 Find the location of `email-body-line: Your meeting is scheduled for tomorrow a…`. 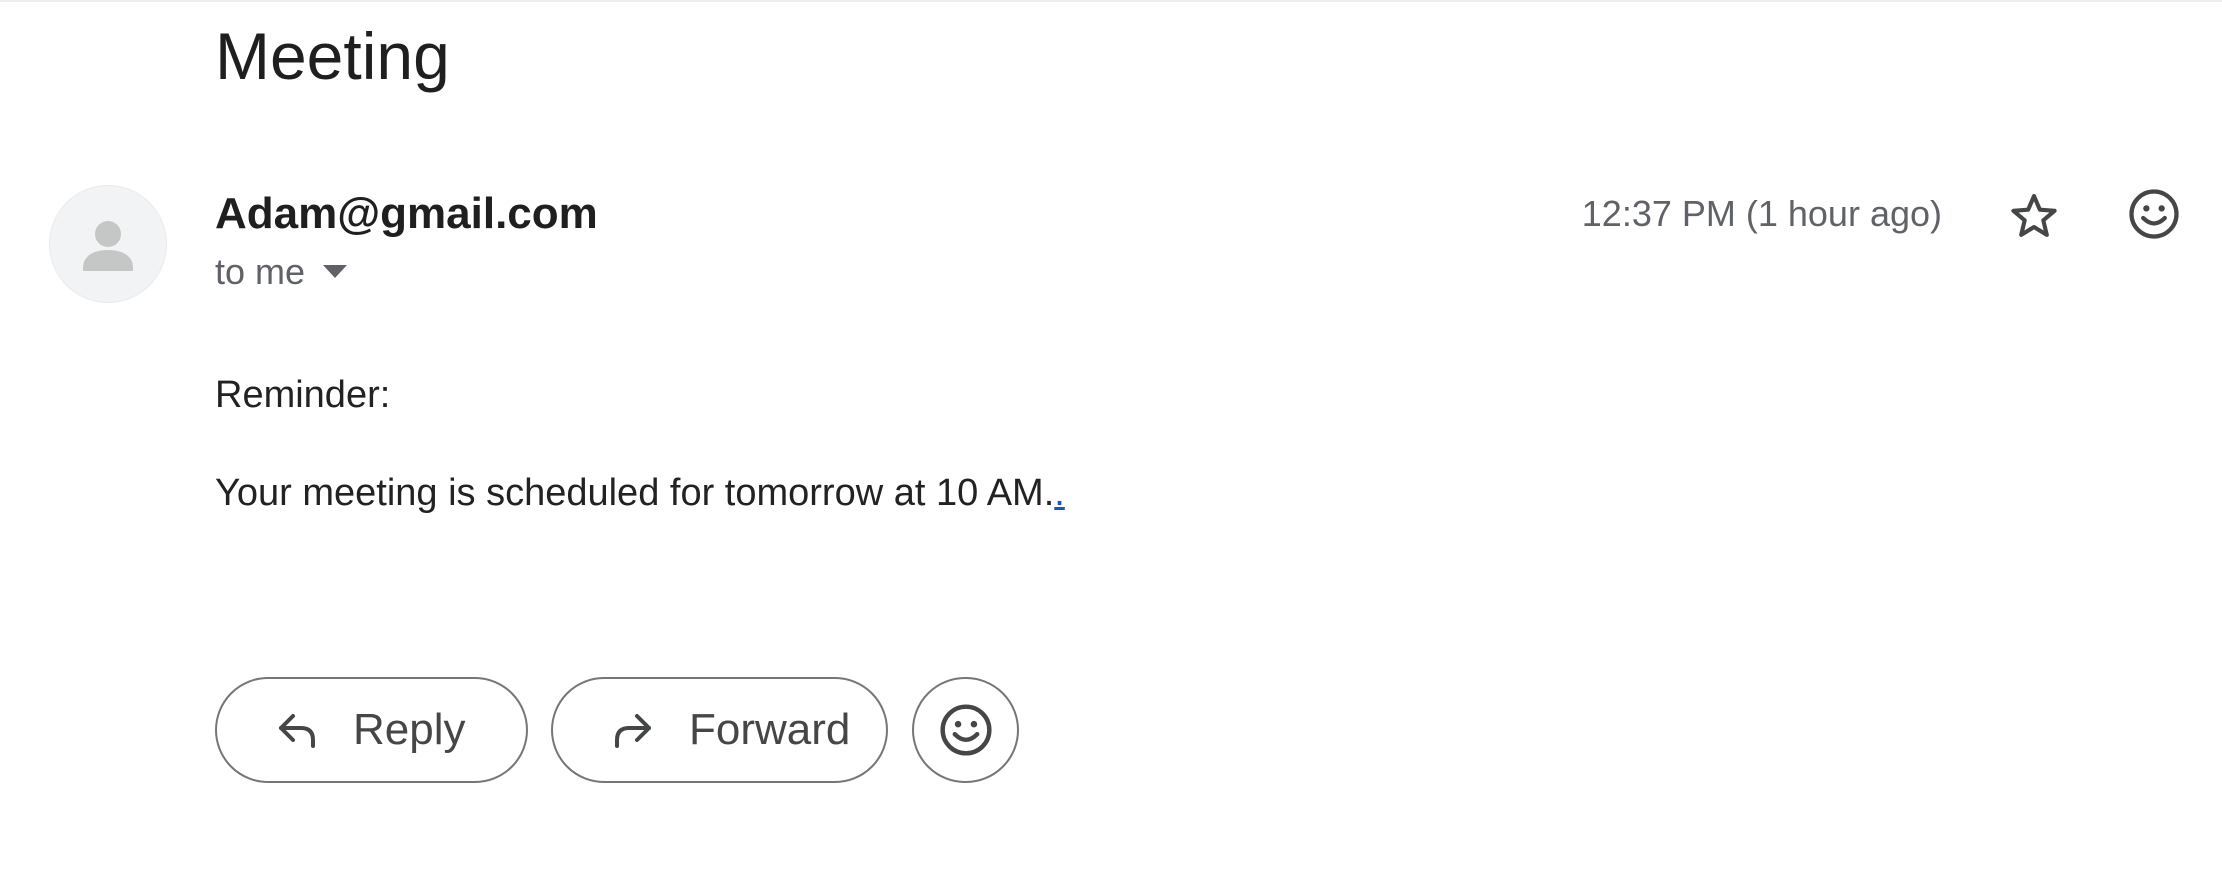

email-body-line: Your meeting is scheduled for tomorrow a… is located at coordinates (640, 493).